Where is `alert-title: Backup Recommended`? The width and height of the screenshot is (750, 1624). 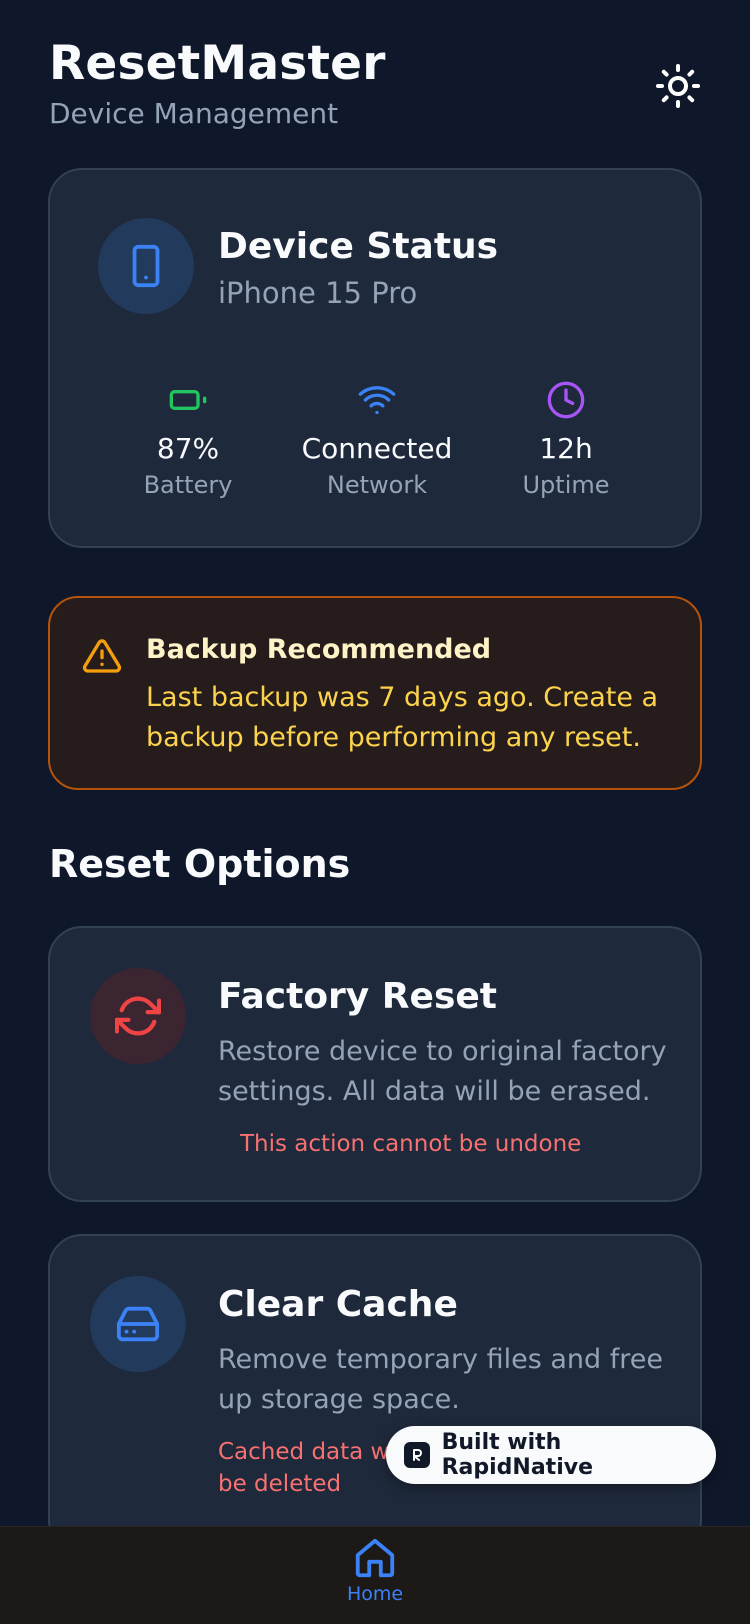 alert-title: Backup Recommended is located at coordinates (319, 649).